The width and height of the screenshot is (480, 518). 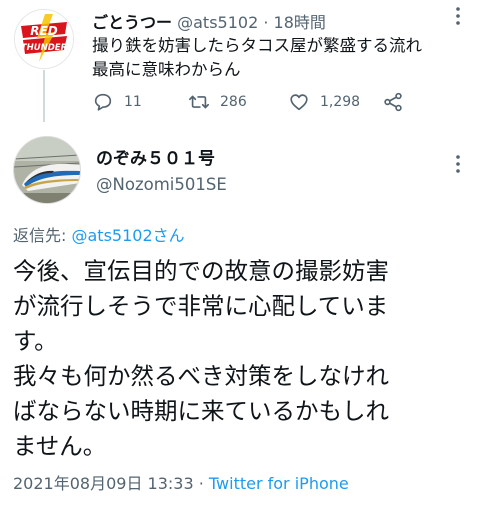 What do you see at coordinates (199, 102) in the screenshot?
I see `retweet-icon` at bounding box center [199, 102].